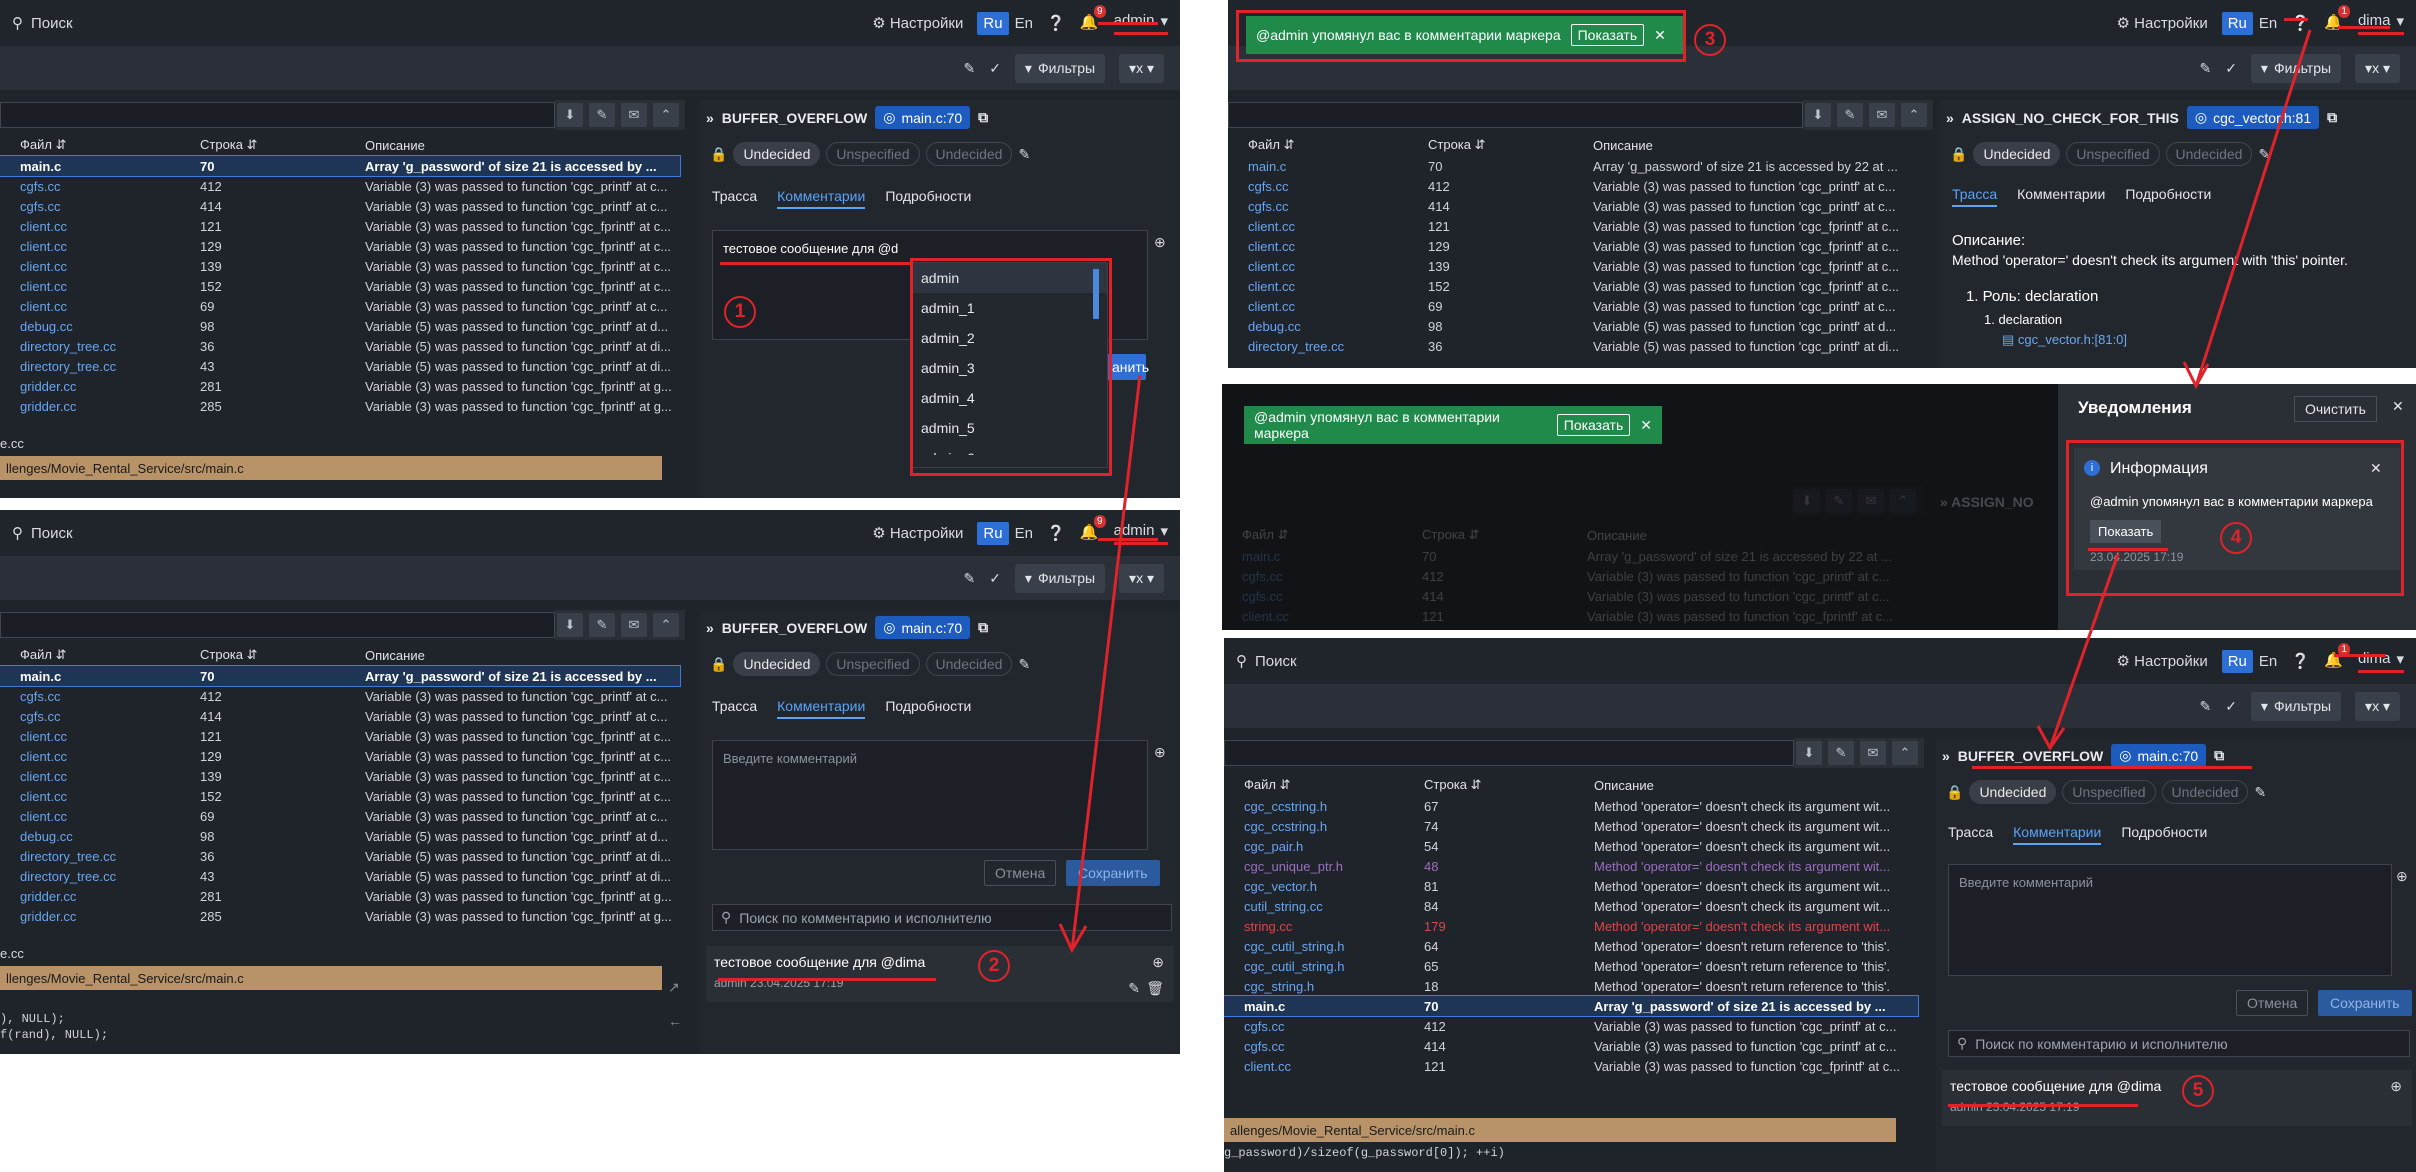  What do you see at coordinates (2064, 340) in the screenshot?
I see `role-link: ▤ cgc_vector.h:[81:0]` at bounding box center [2064, 340].